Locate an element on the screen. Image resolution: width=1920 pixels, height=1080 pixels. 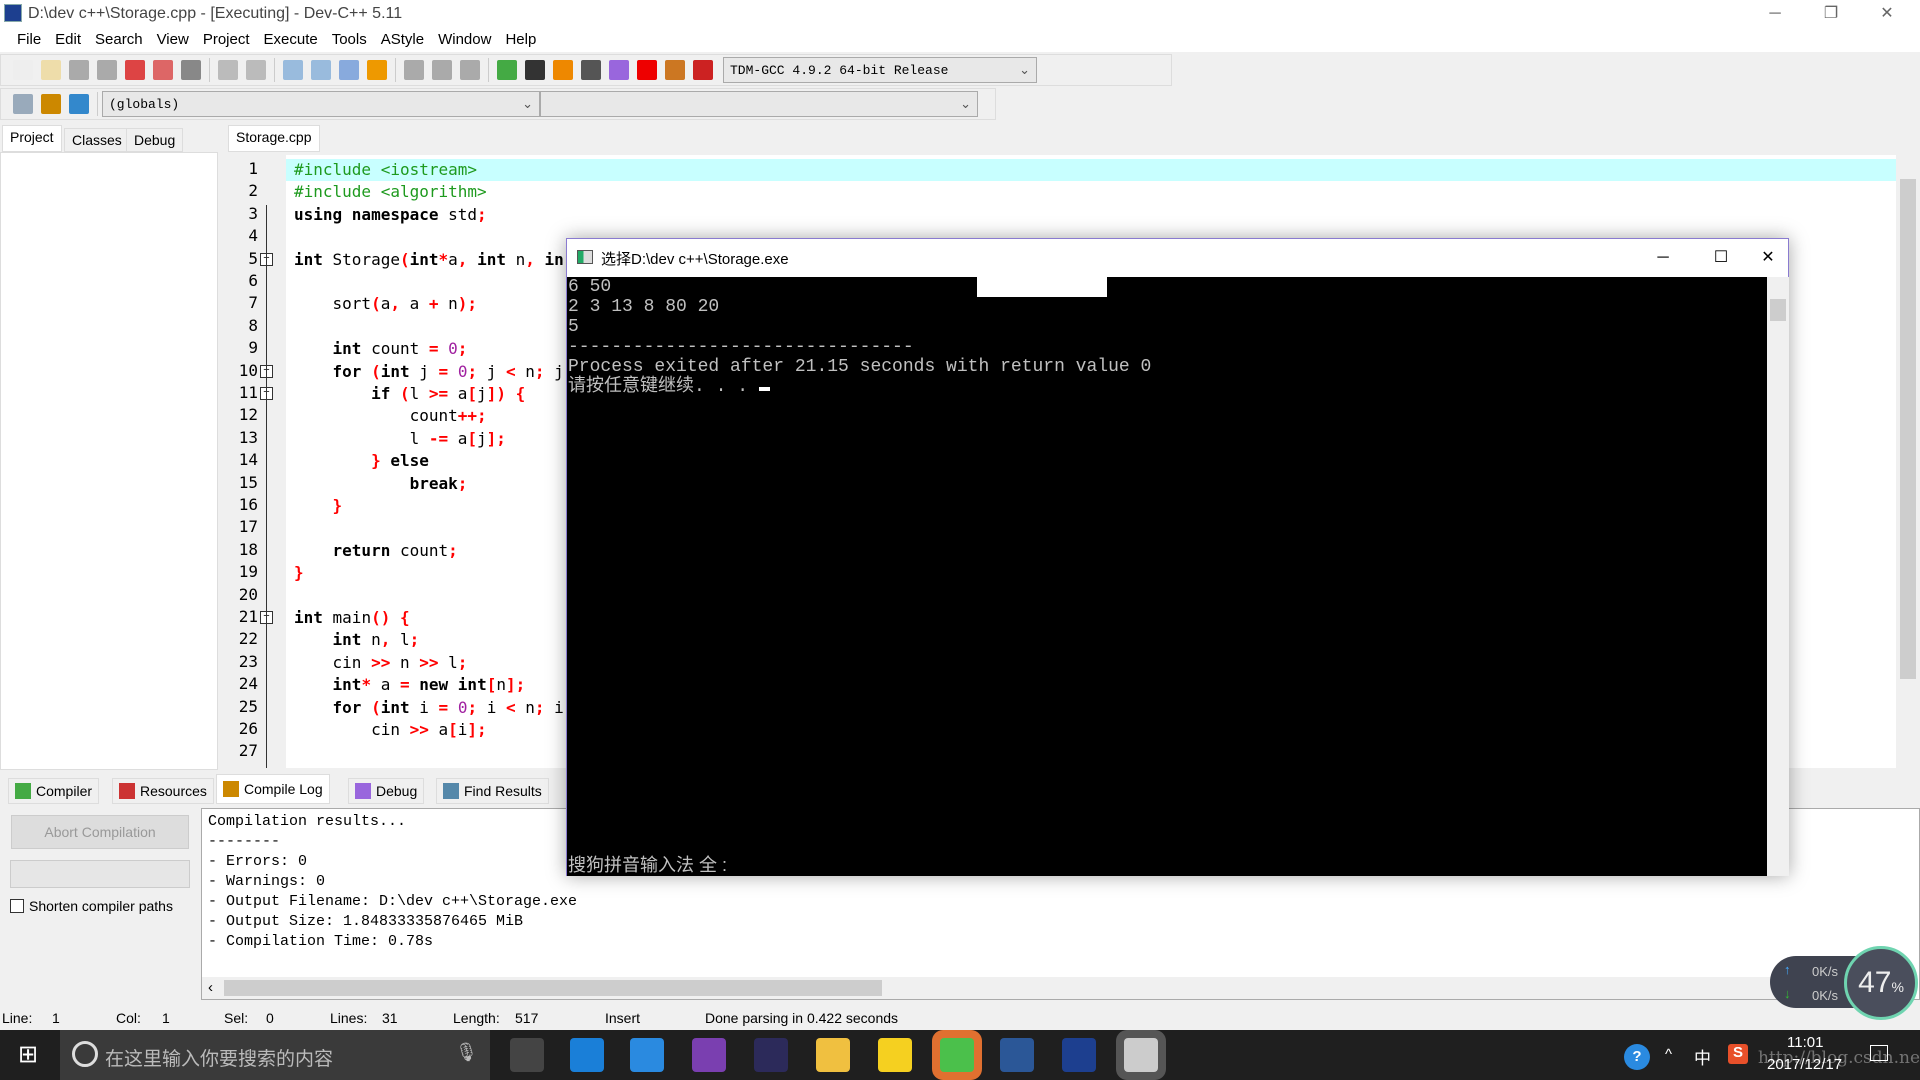
ime-indicator: 中 is located at coordinates (1702, 1056).